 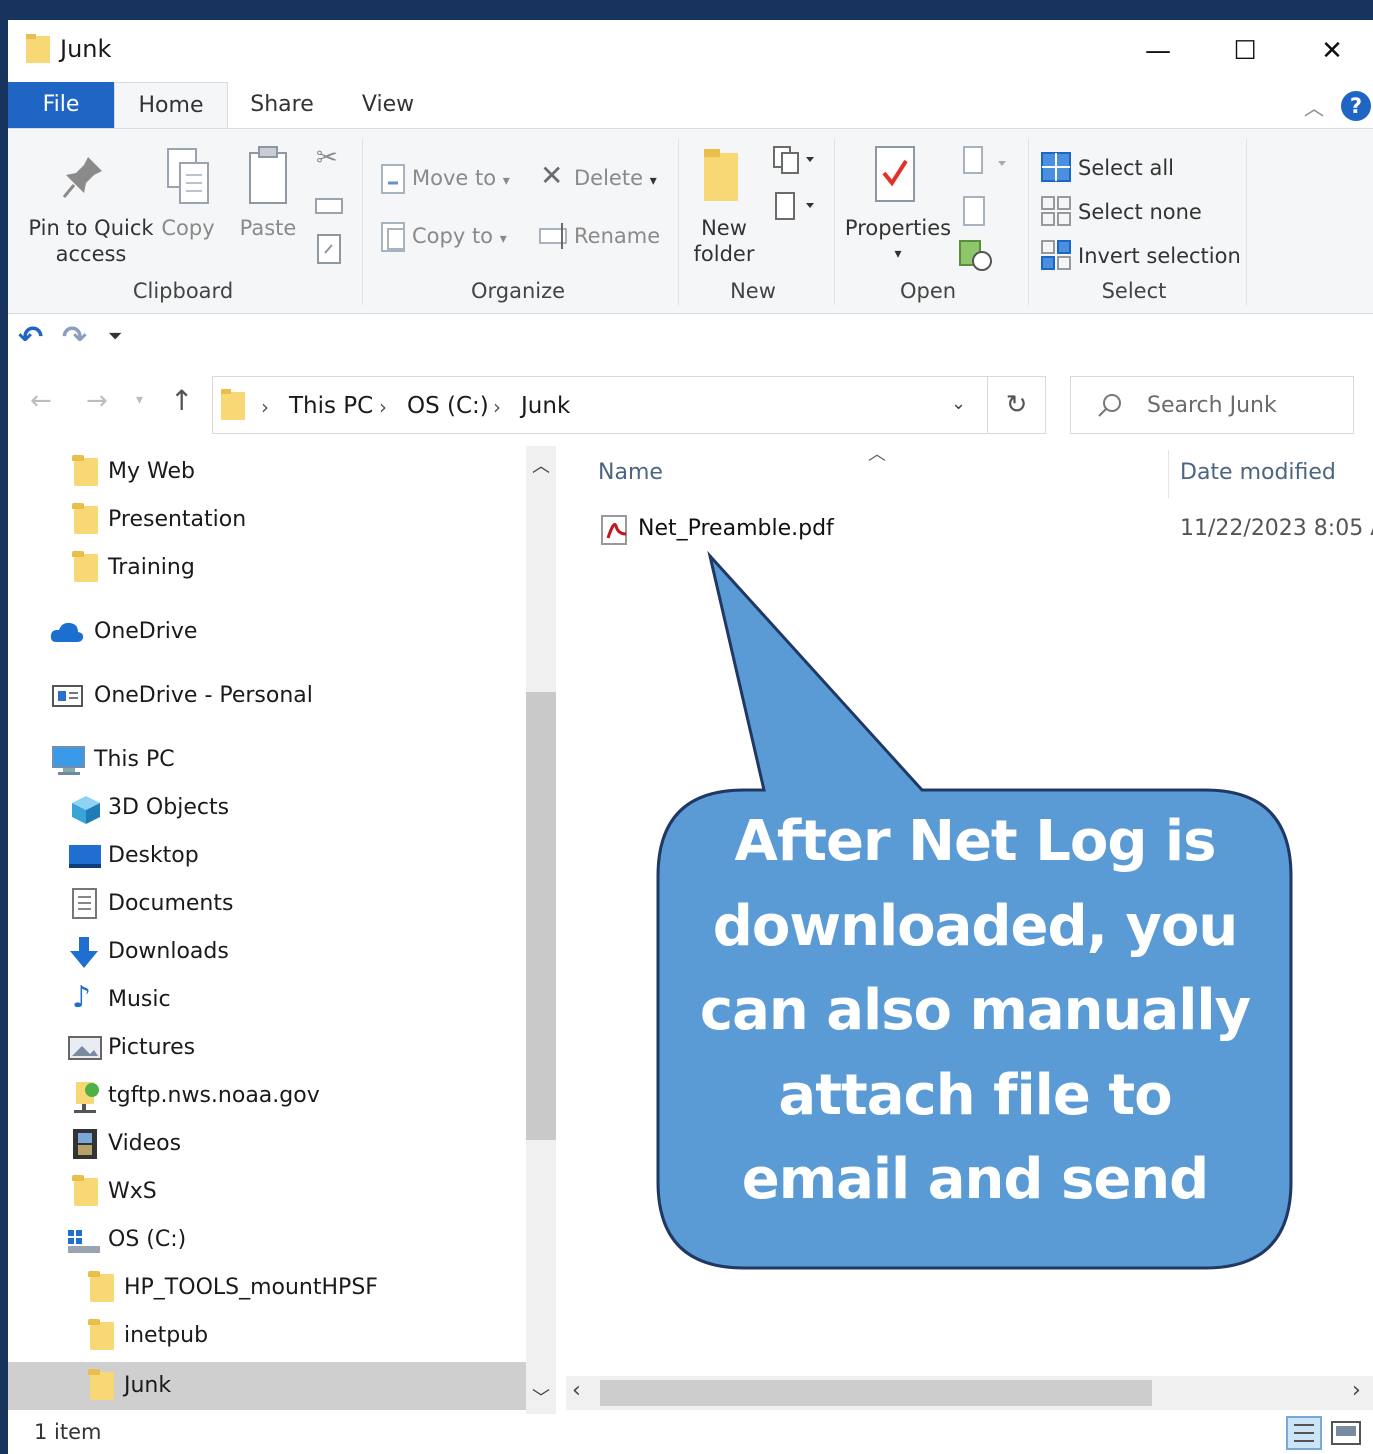 I want to click on callout-line-5: email and send, so click(x=975, y=1179).